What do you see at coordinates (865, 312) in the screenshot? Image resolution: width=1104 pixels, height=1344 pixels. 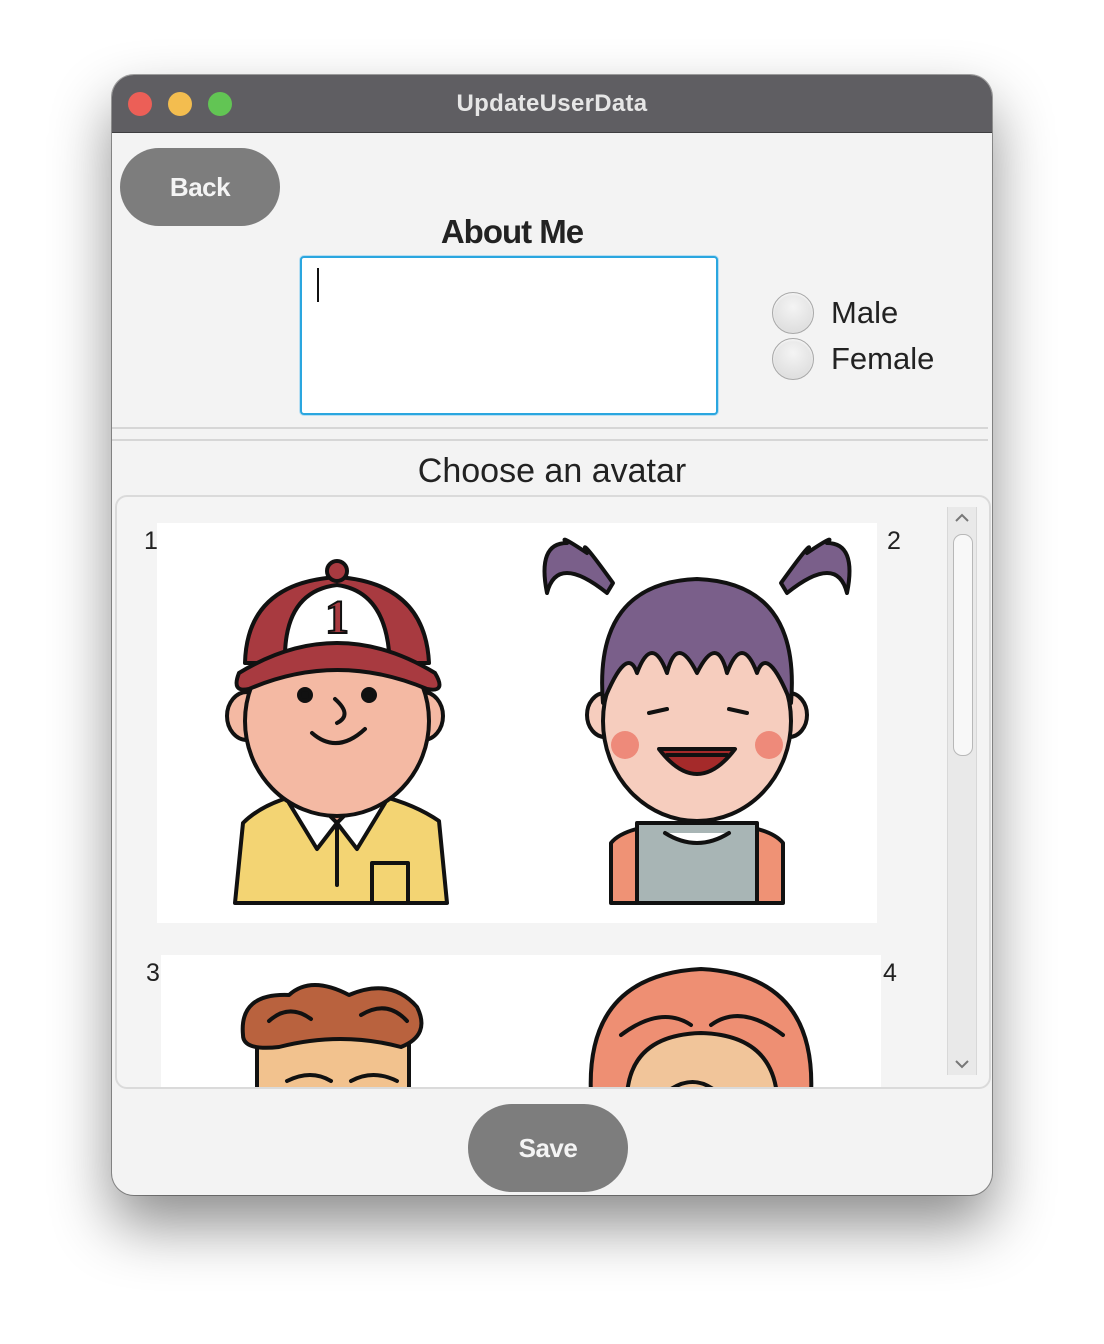 I see `radio-male-label: Male` at bounding box center [865, 312].